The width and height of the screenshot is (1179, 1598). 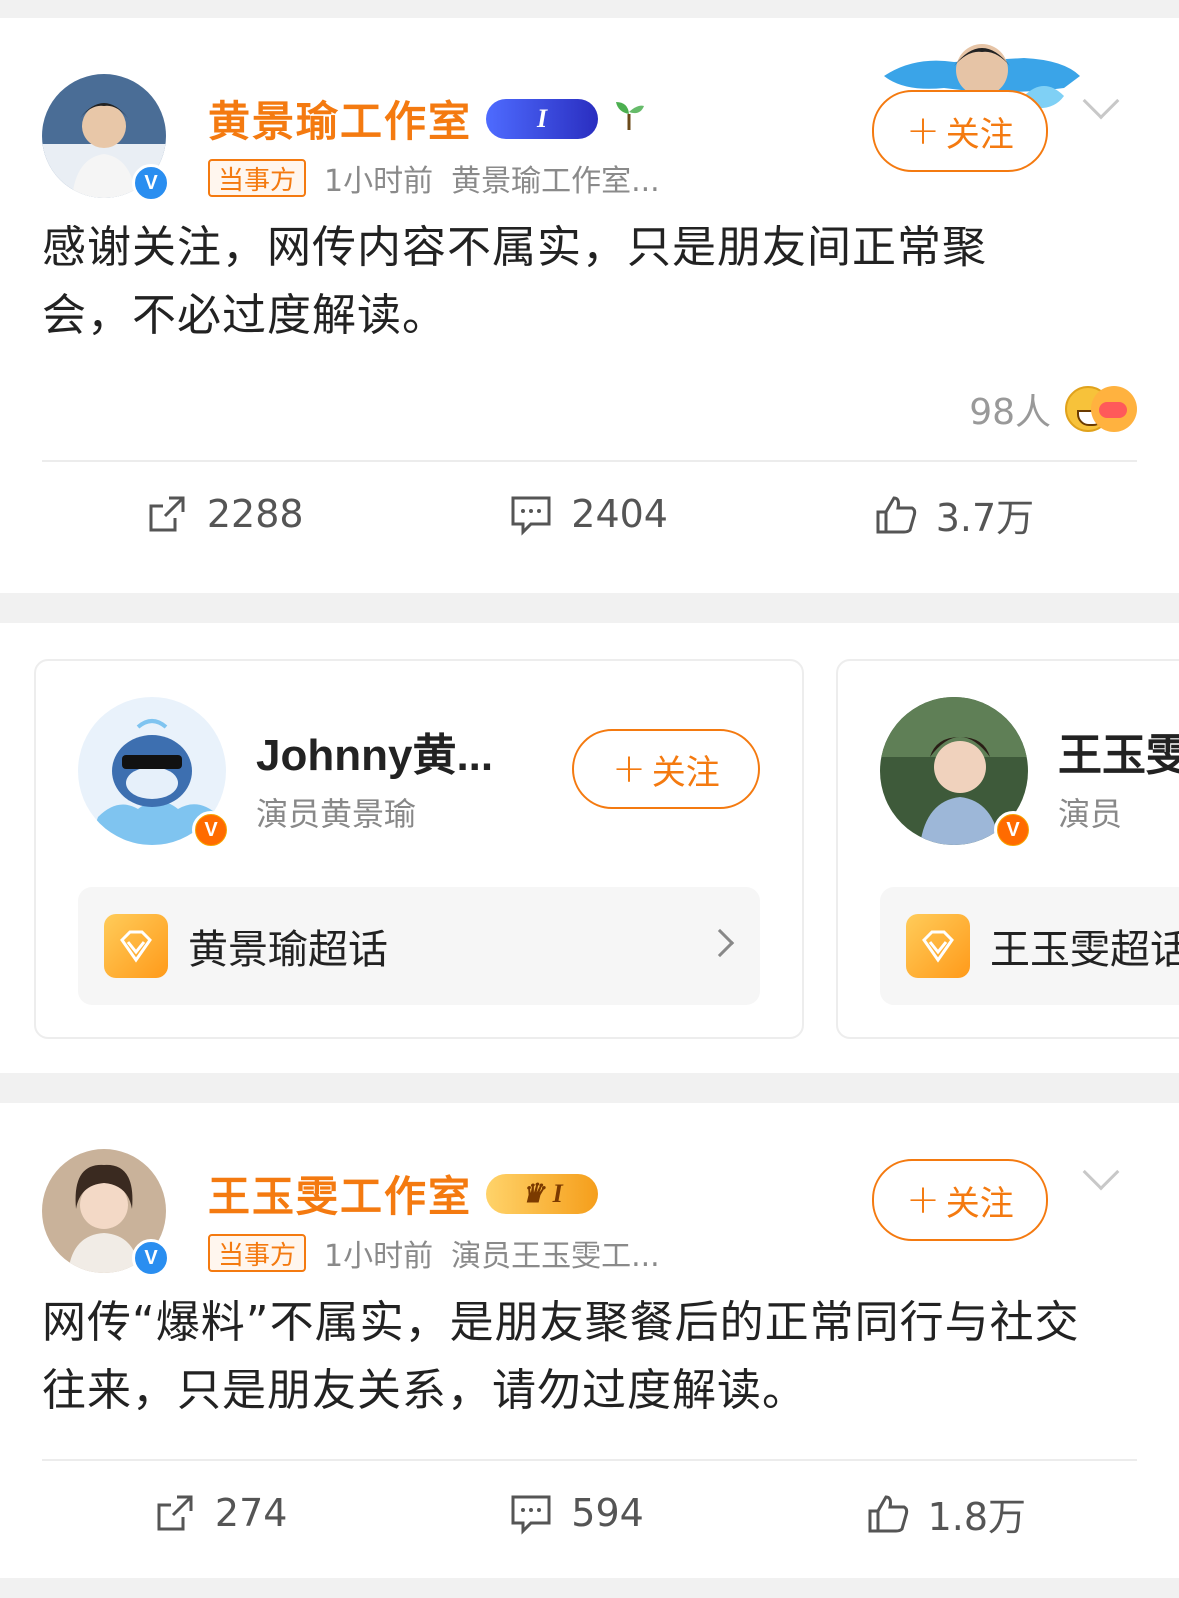 I want to click on recommend-subtitle: 演员黄景瑜, so click(x=336, y=814).